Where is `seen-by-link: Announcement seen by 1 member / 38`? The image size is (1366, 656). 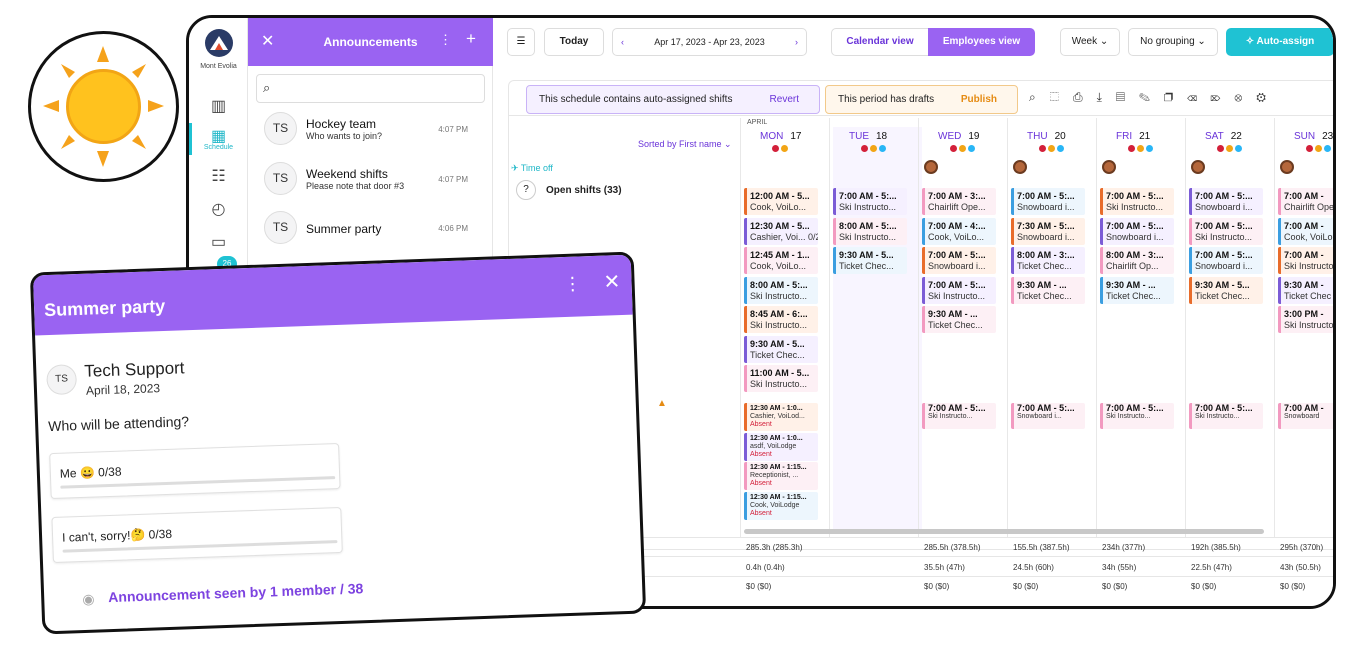 seen-by-link: Announcement seen by 1 member / 38 is located at coordinates (236, 592).